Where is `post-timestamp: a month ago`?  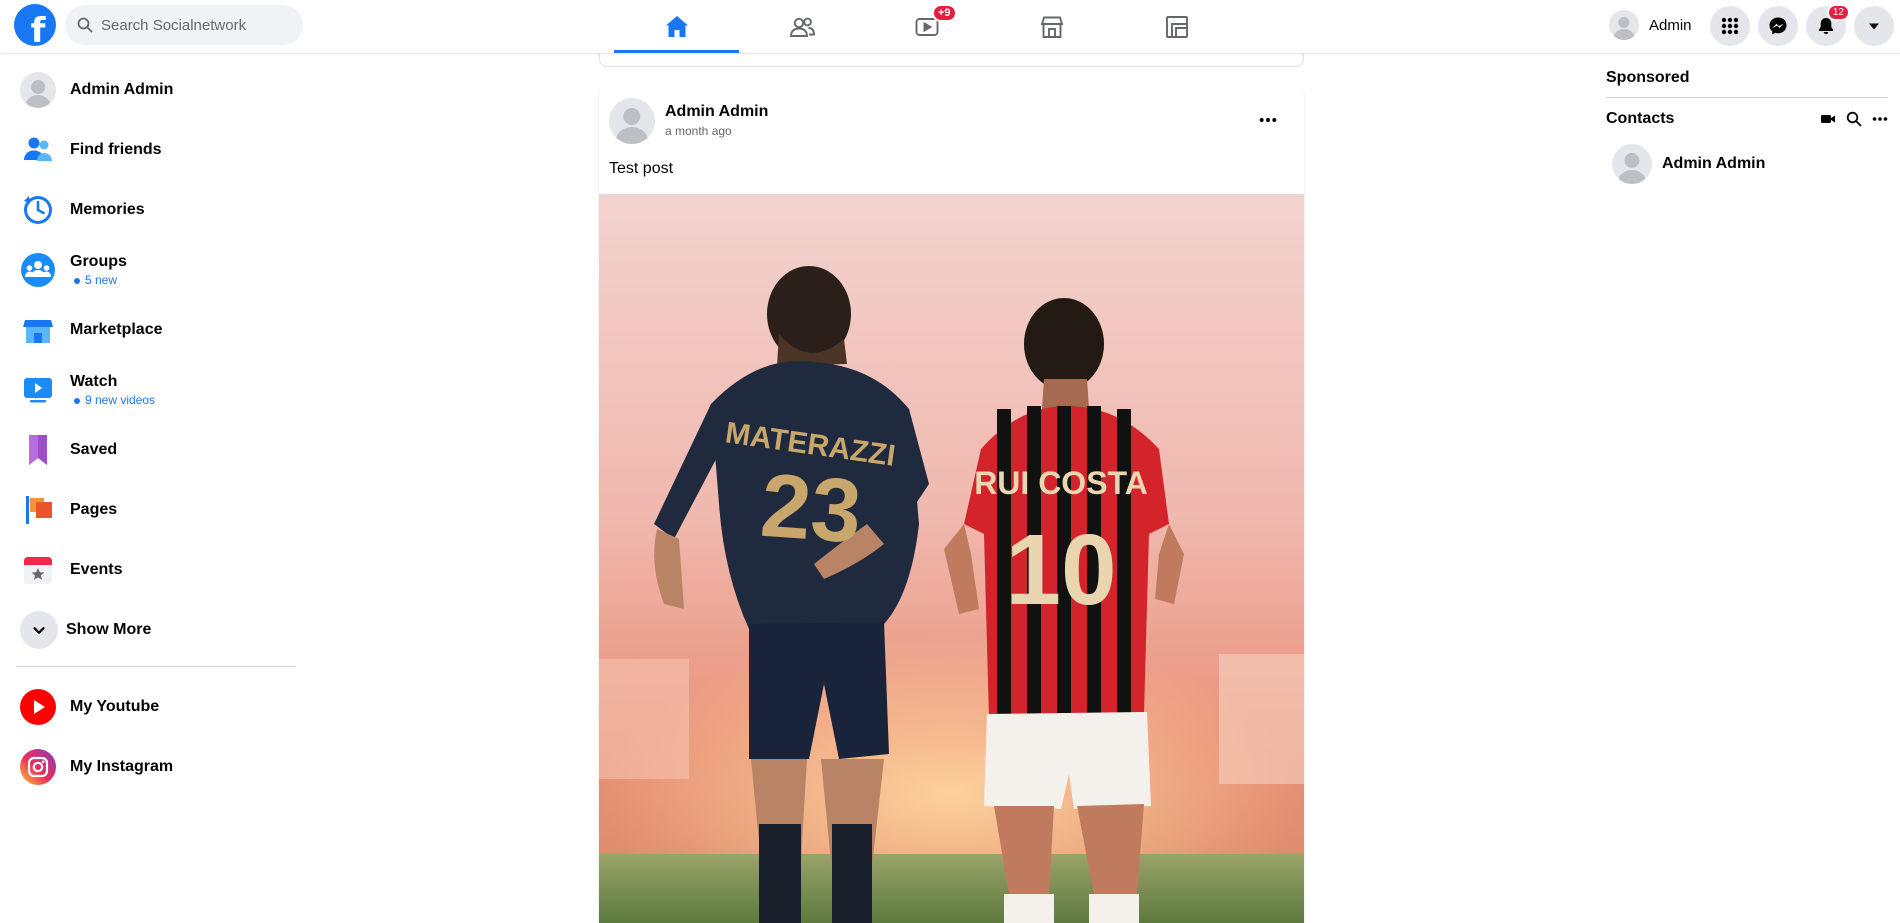 post-timestamp: a month ago is located at coordinates (716, 131).